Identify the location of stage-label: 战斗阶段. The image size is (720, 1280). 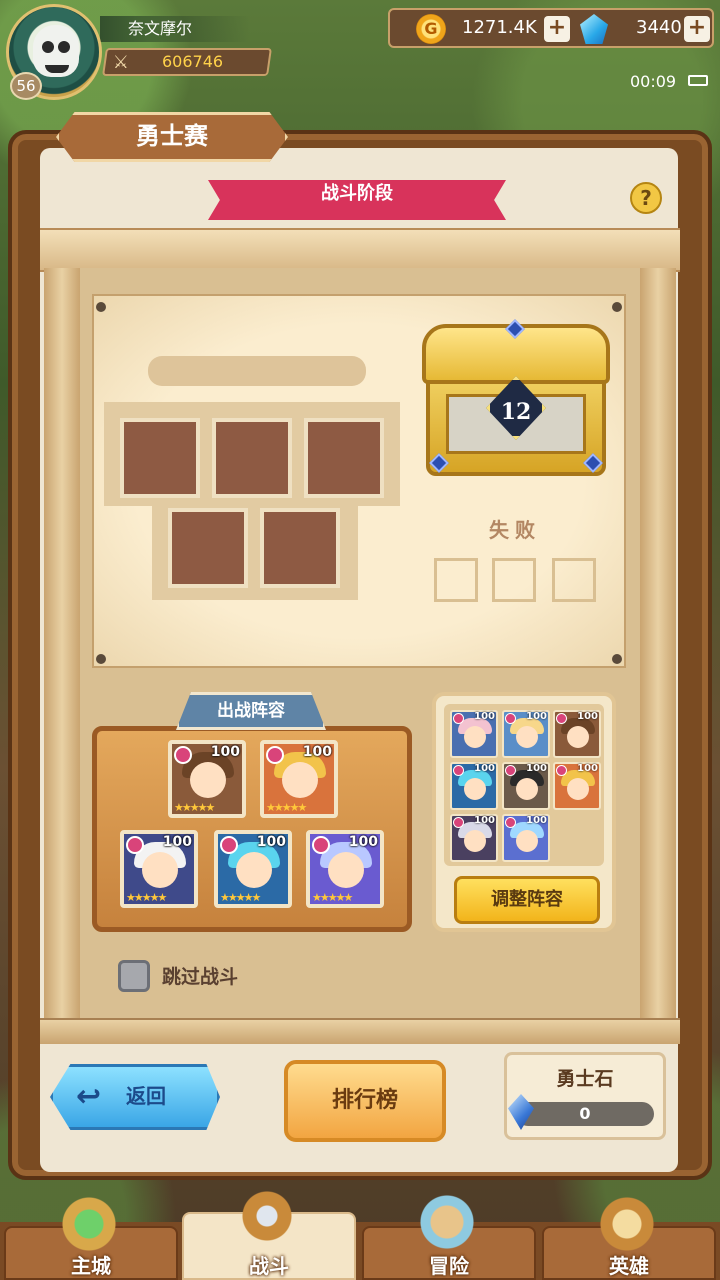
(357, 193).